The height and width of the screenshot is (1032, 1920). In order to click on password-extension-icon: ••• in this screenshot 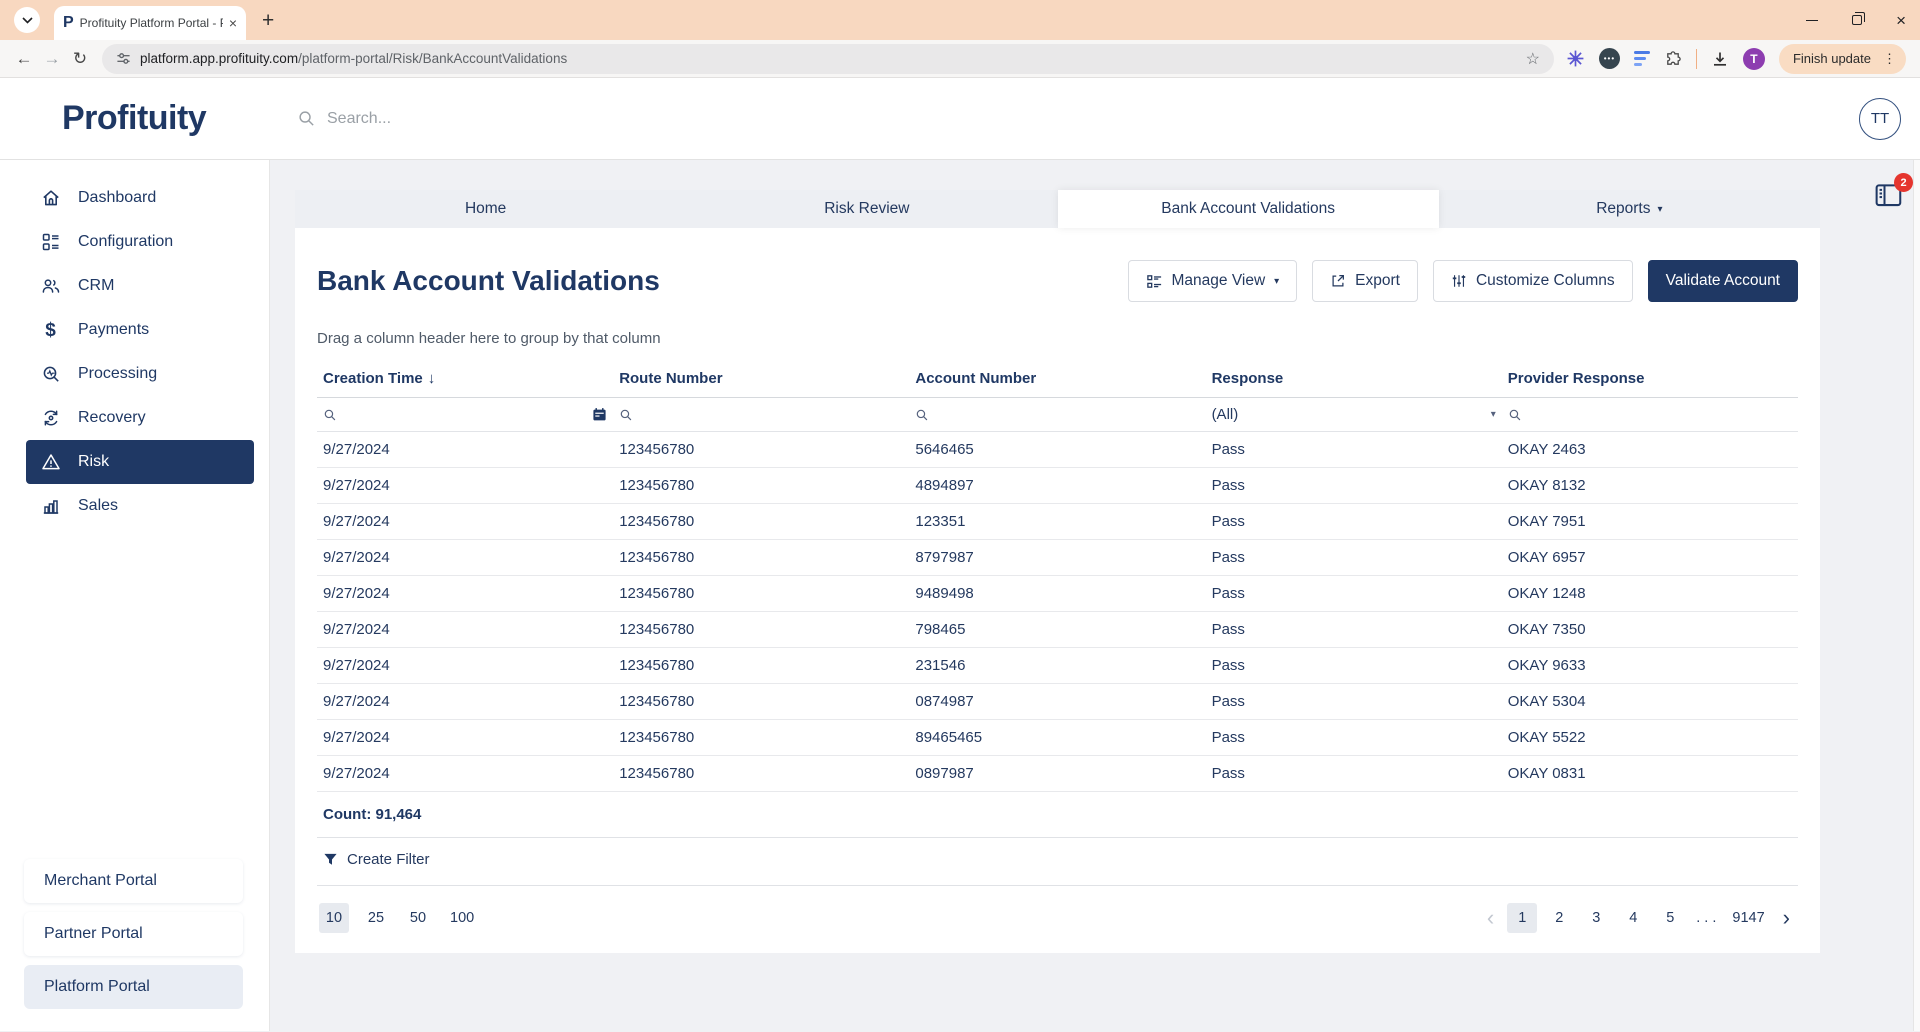, I will do `click(1609, 58)`.